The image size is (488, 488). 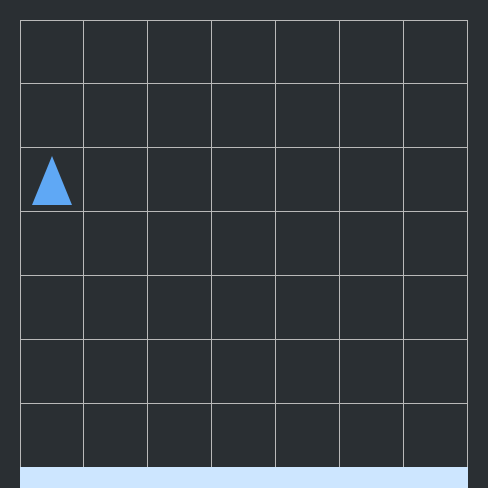 I want to click on board-cell-r0-c6, so click(x=436, y=52).